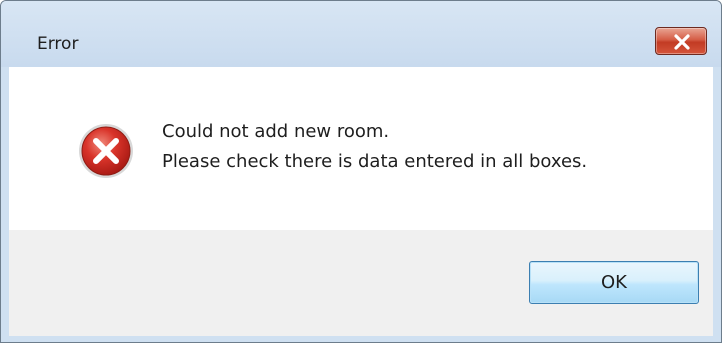  Describe the element at coordinates (106, 151) in the screenshot. I see `error-icon` at that location.